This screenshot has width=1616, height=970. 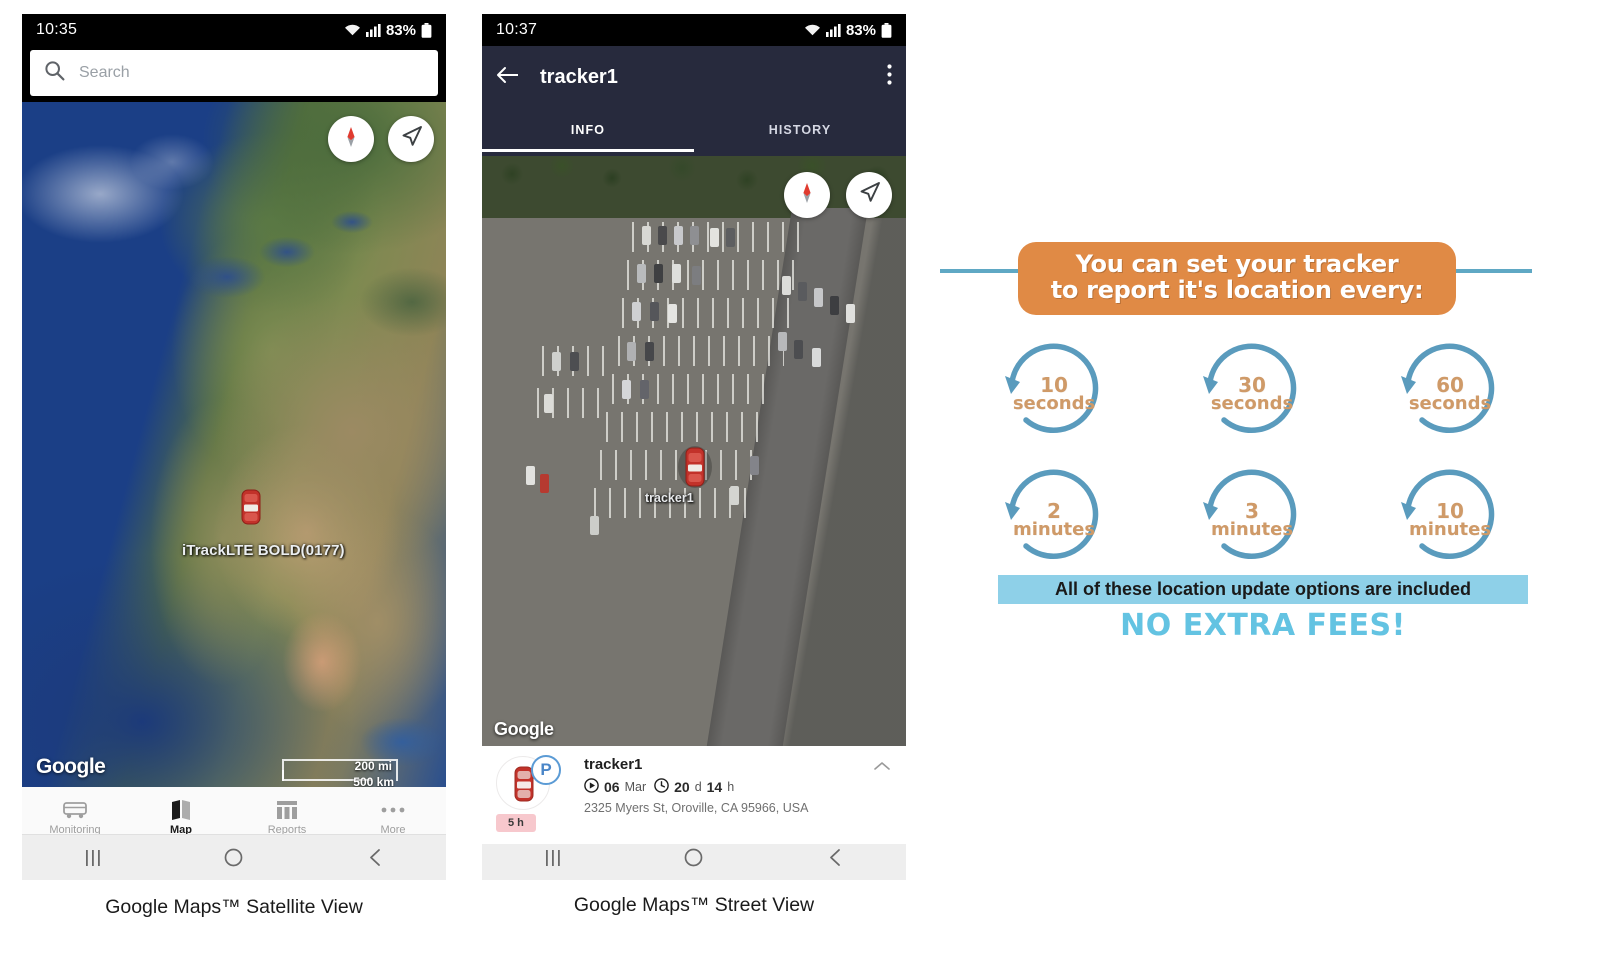 I want to click on status-bar-phone1: 10:35 83%, so click(x=234, y=30).